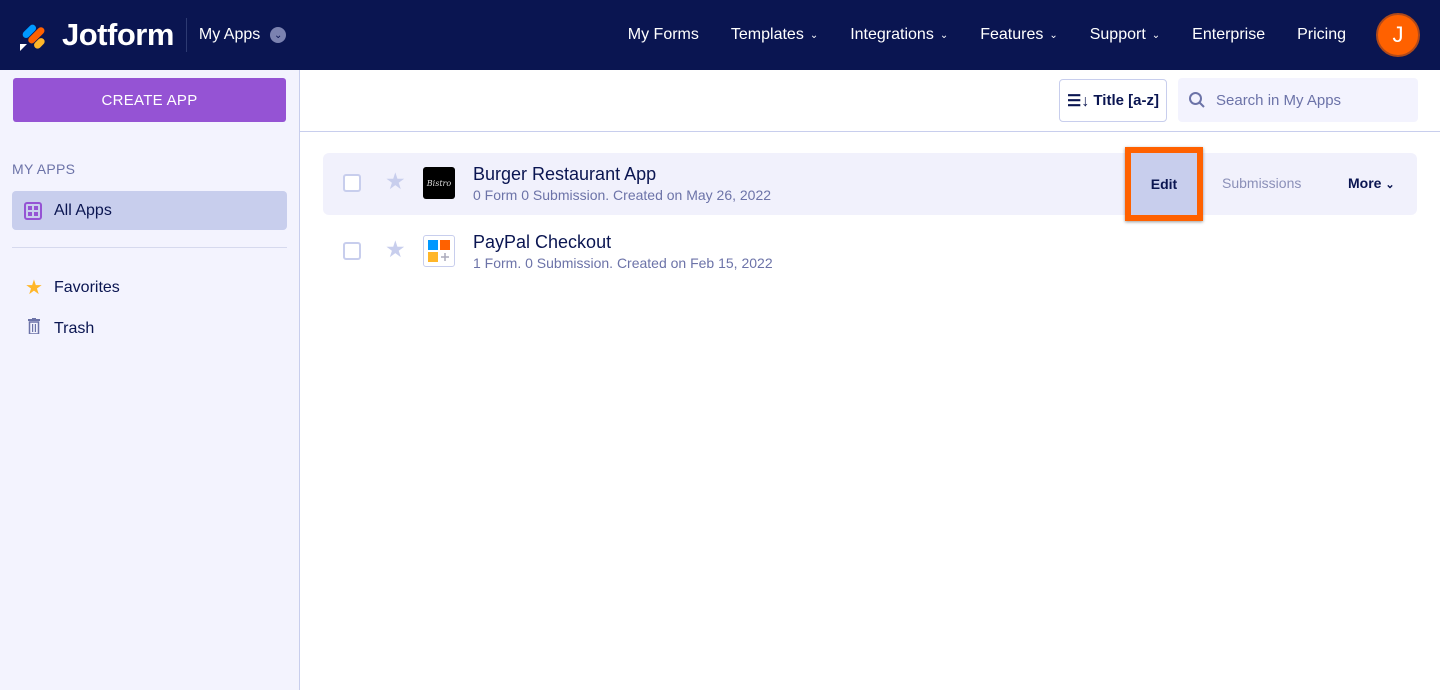  What do you see at coordinates (32, 37) in the screenshot?
I see `jotform-logo-icon` at bounding box center [32, 37].